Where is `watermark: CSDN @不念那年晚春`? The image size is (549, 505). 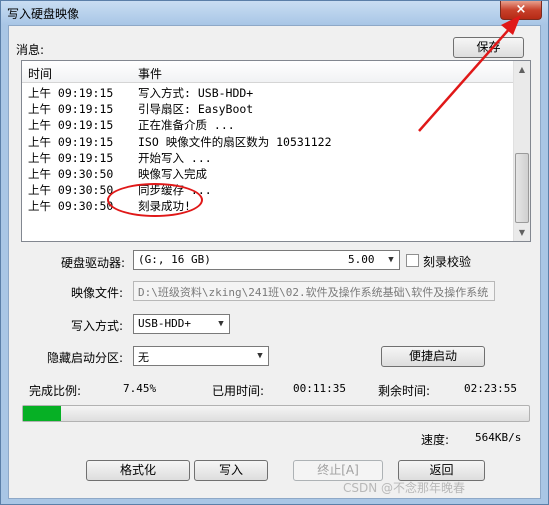 watermark: CSDN @不念那年晚春 is located at coordinates (404, 488).